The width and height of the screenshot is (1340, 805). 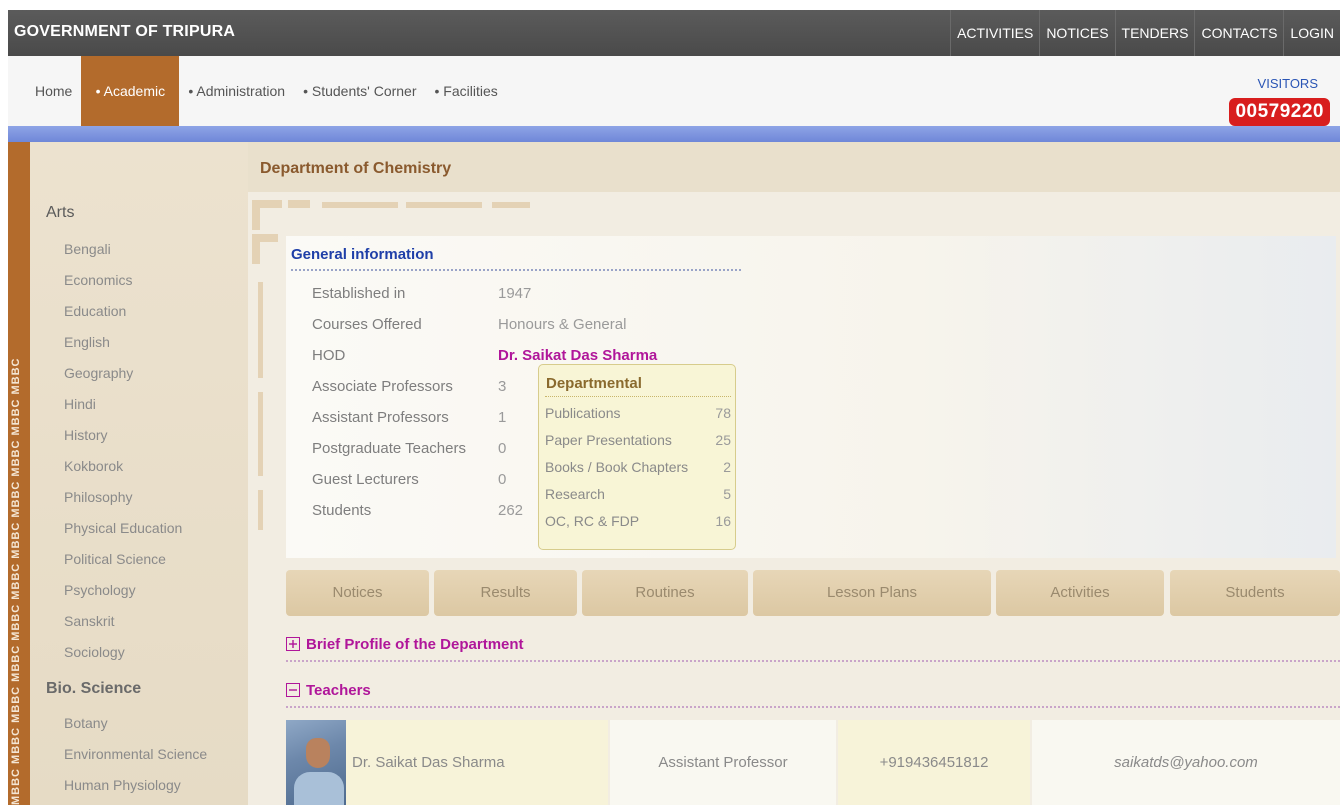 What do you see at coordinates (723, 413) in the screenshot?
I see `stat-value: 78` at bounding box center [723, 413].